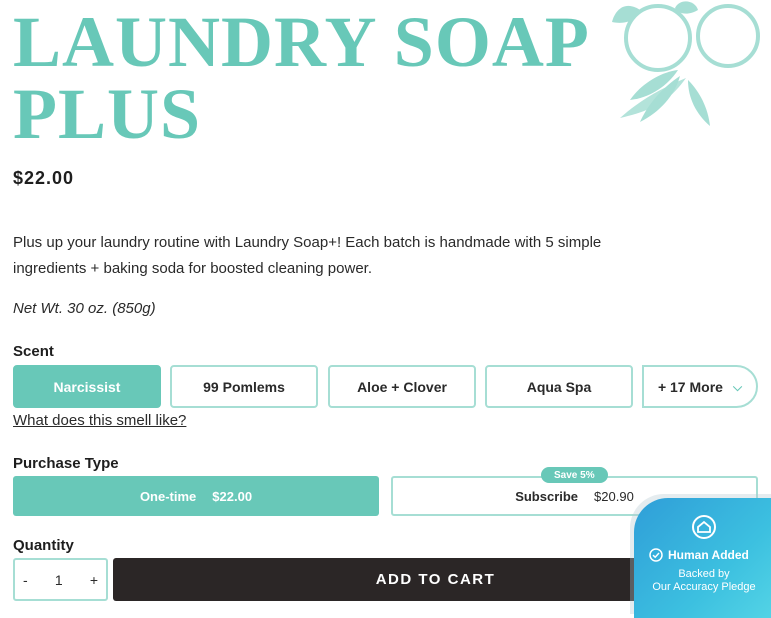 This screenshot has height=618, width=771. What do you see at coordinates (704, 527) in the screenshot?
I see `house-shield-icon` at bounding box center [704, 527].